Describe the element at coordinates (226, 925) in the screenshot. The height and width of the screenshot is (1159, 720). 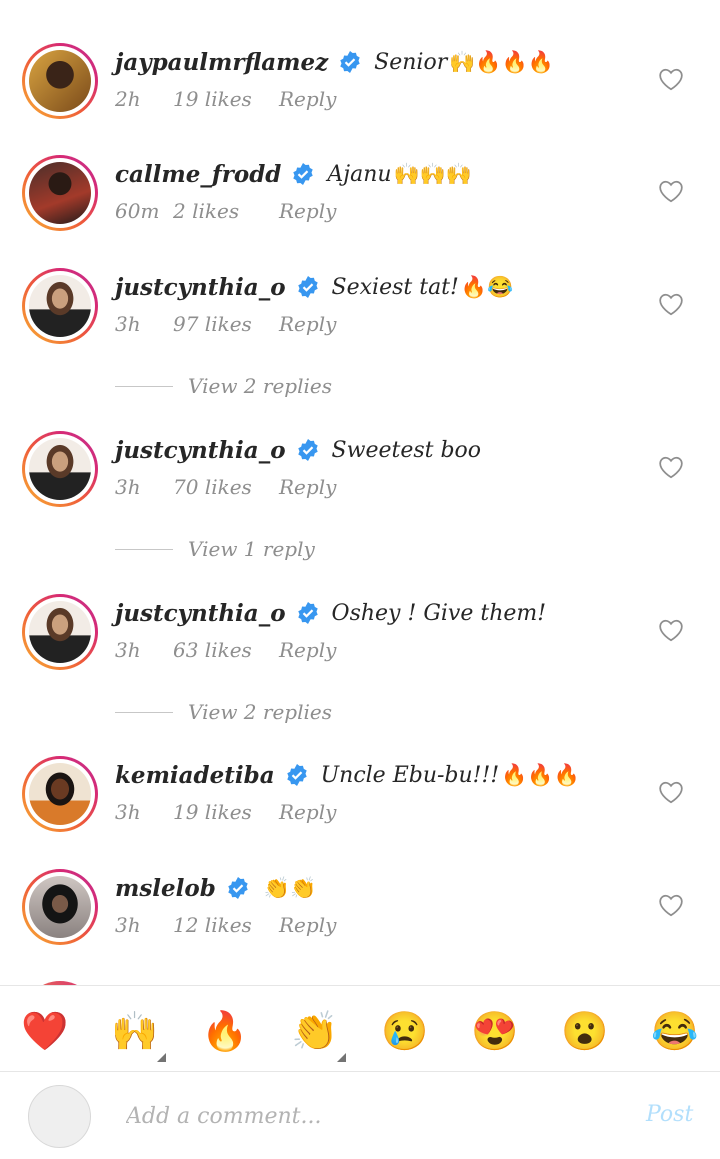
I see `comment-likes: 12 likes` at that location.